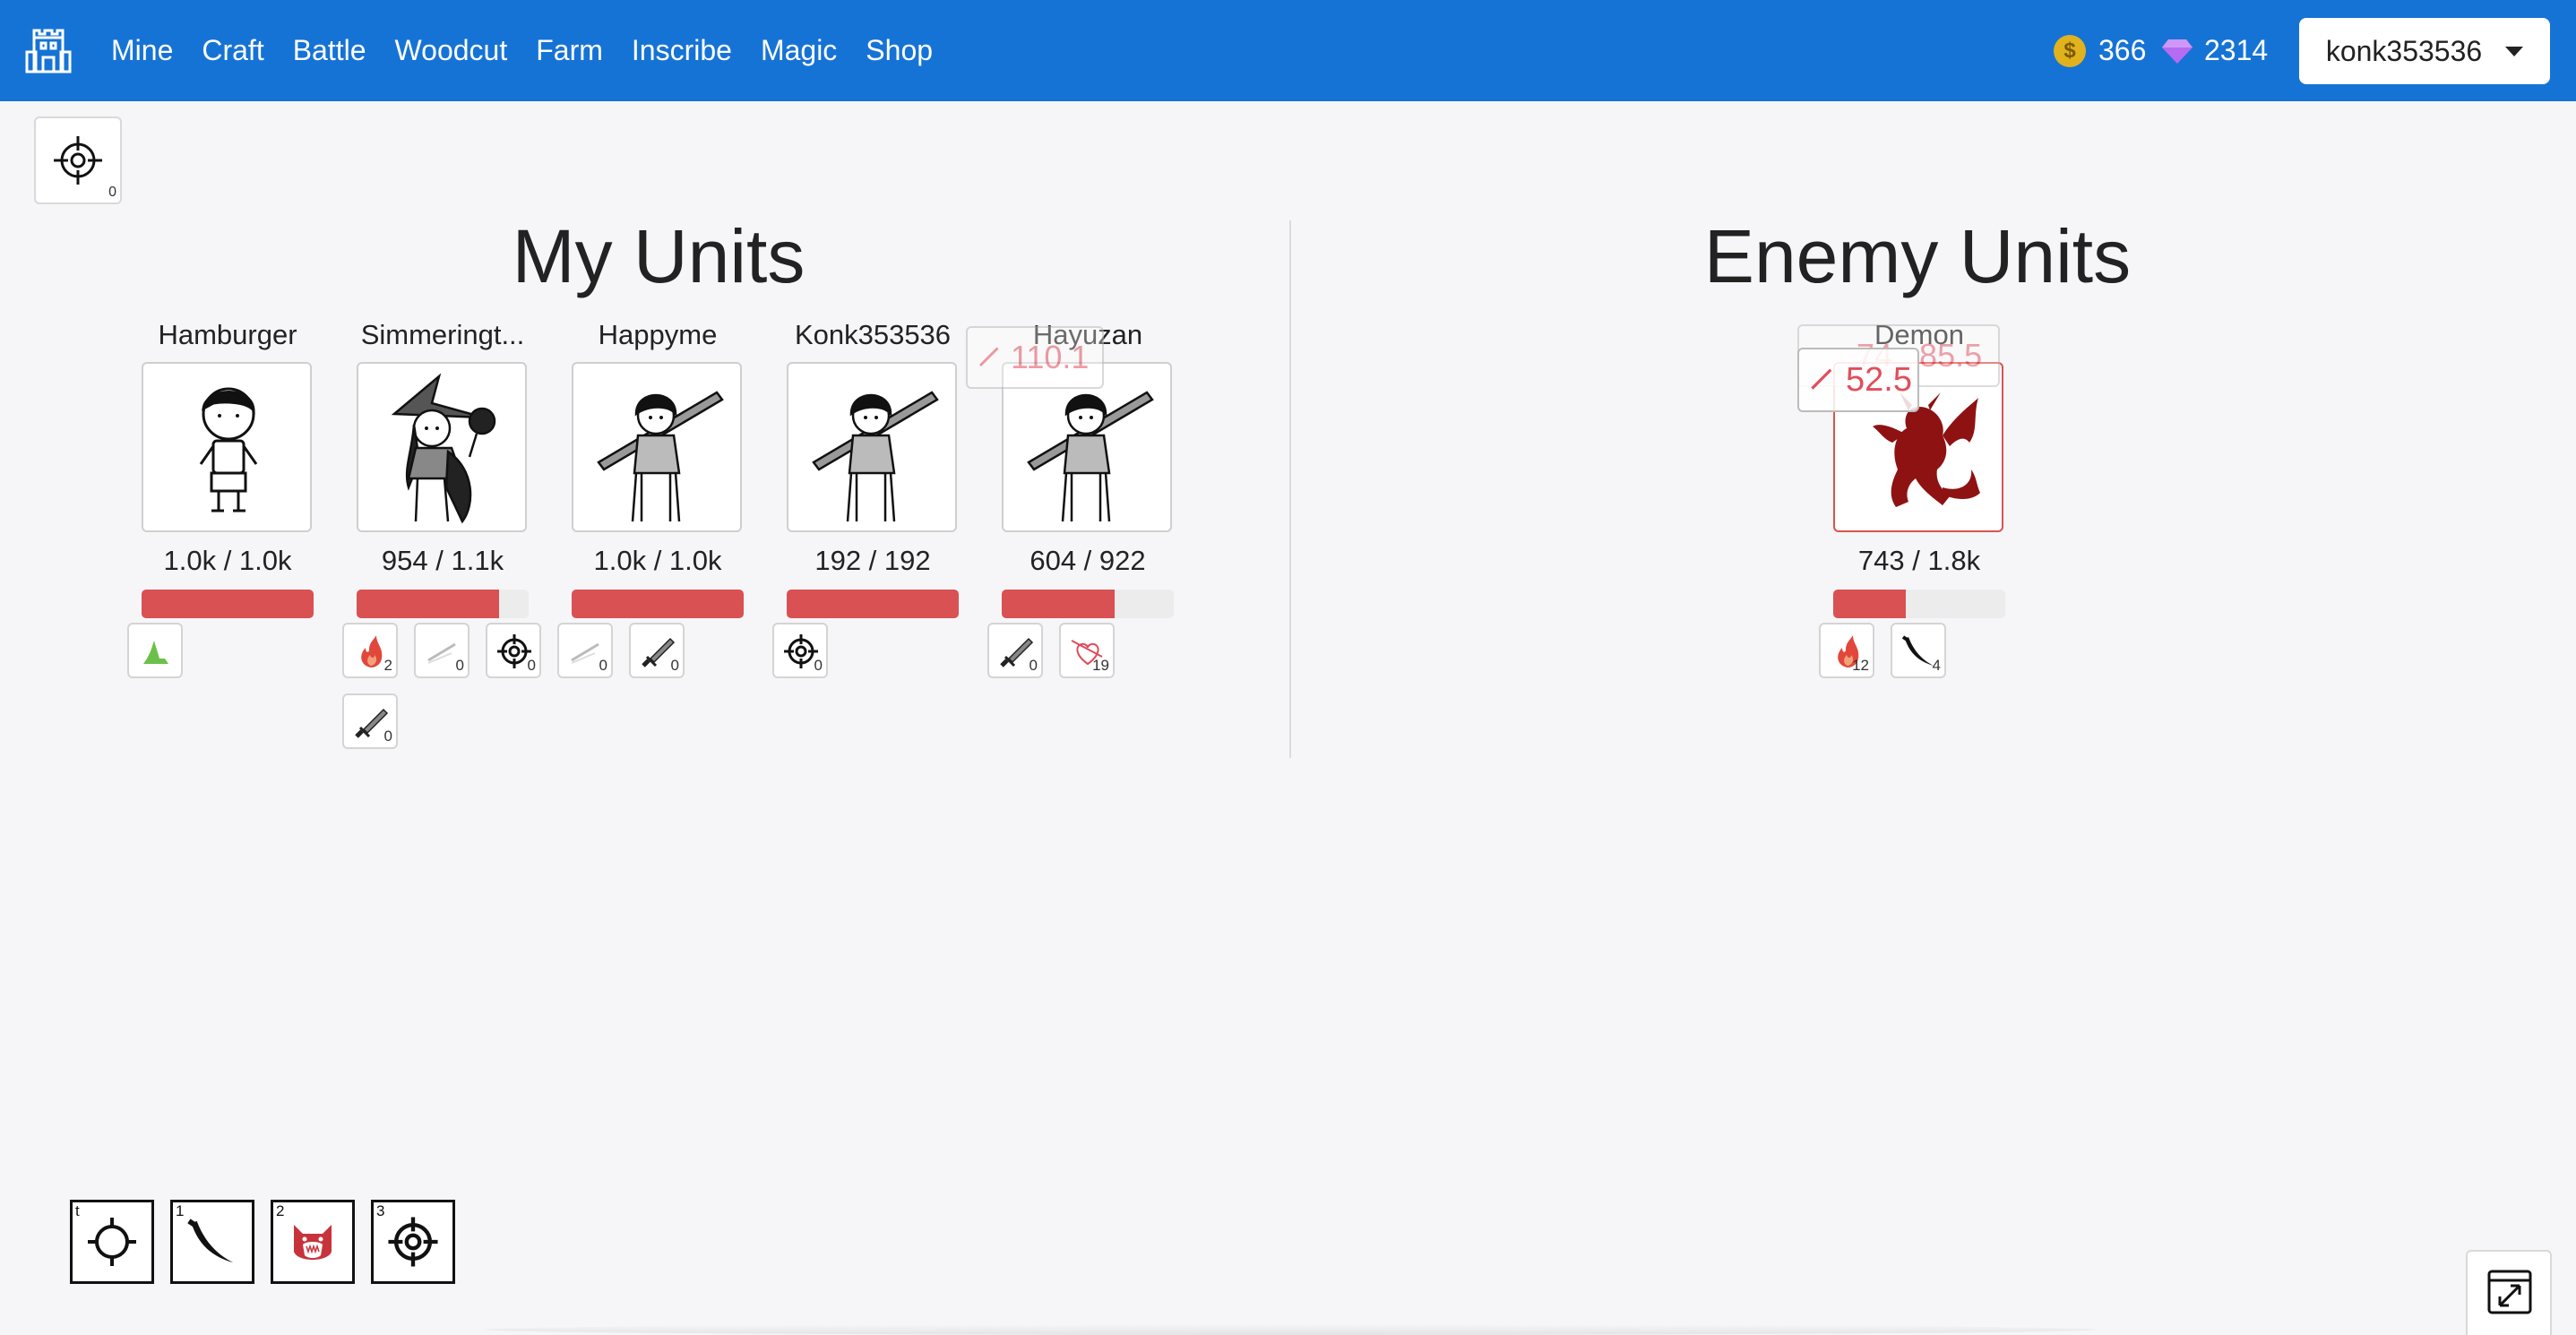 The width and height of the screenshot is (2576, 1335). I want to click on floating-damage: 52.5, so click(1858, 380).